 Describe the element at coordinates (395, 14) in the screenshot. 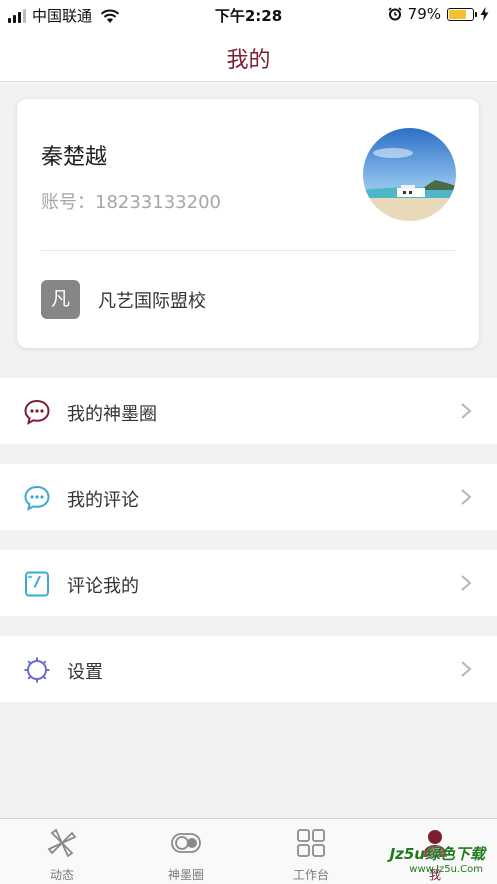

I see `alarm-icon` at that location.